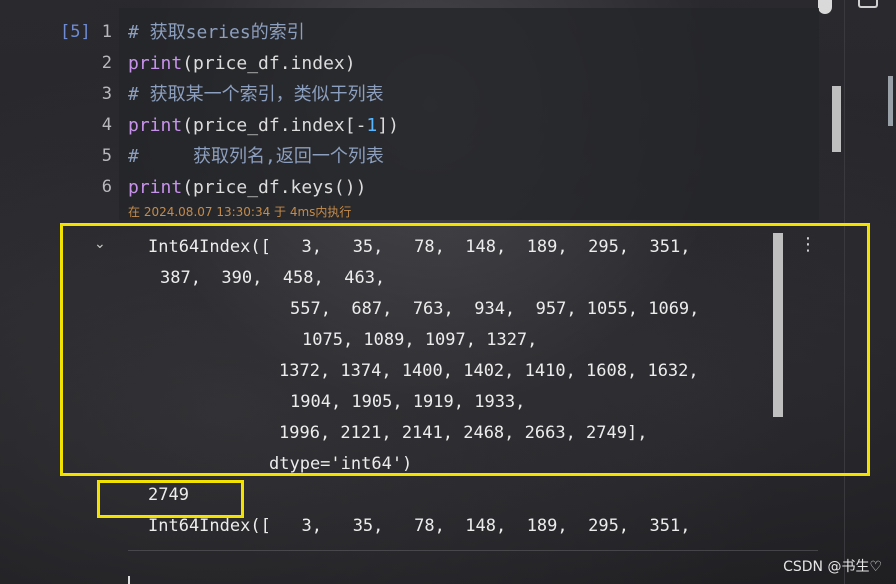  What do you see at coordinates (890, 101) in the screenshot?
I see `page-scrollbar-thumb` at bounding box center [890, 101].